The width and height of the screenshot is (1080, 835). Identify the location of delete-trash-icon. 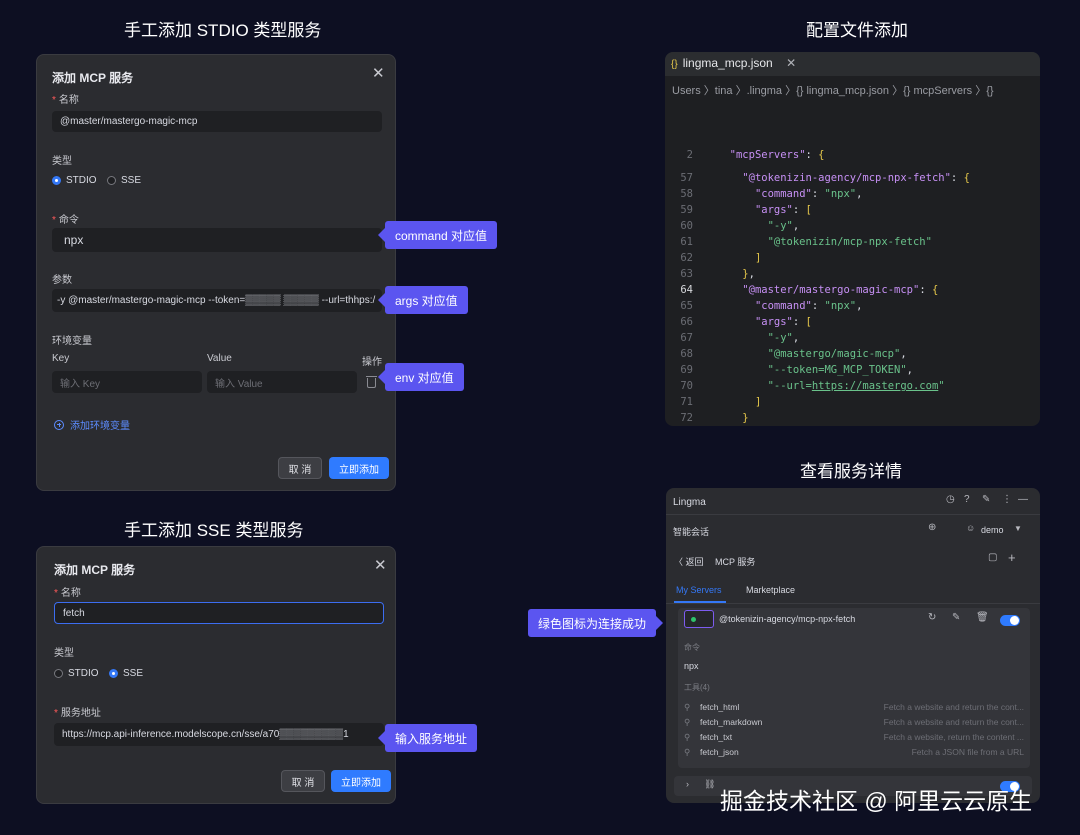
(371, 382).